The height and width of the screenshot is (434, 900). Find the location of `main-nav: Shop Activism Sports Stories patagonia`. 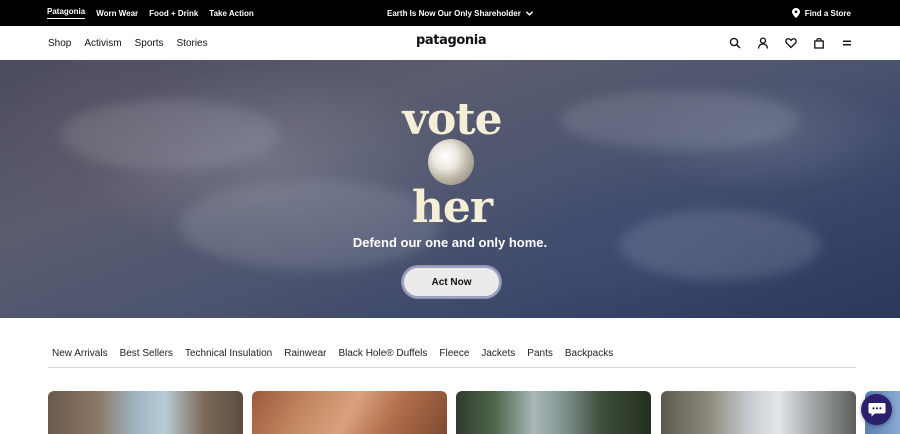

main-nav: Shop Activism Sports Stories patagonia is located at coordinates (450, 43).